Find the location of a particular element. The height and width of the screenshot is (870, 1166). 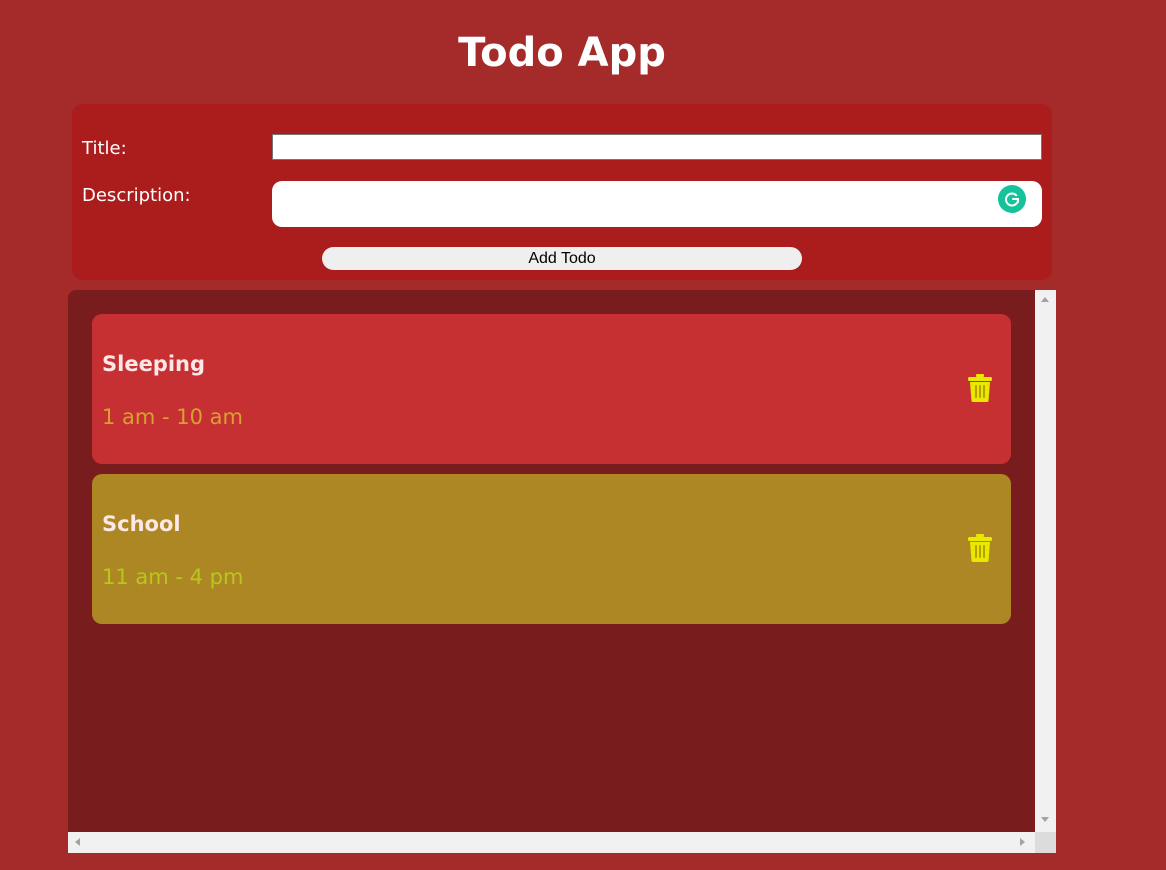

grammarly-icon is located at coordinates (1012, 199).